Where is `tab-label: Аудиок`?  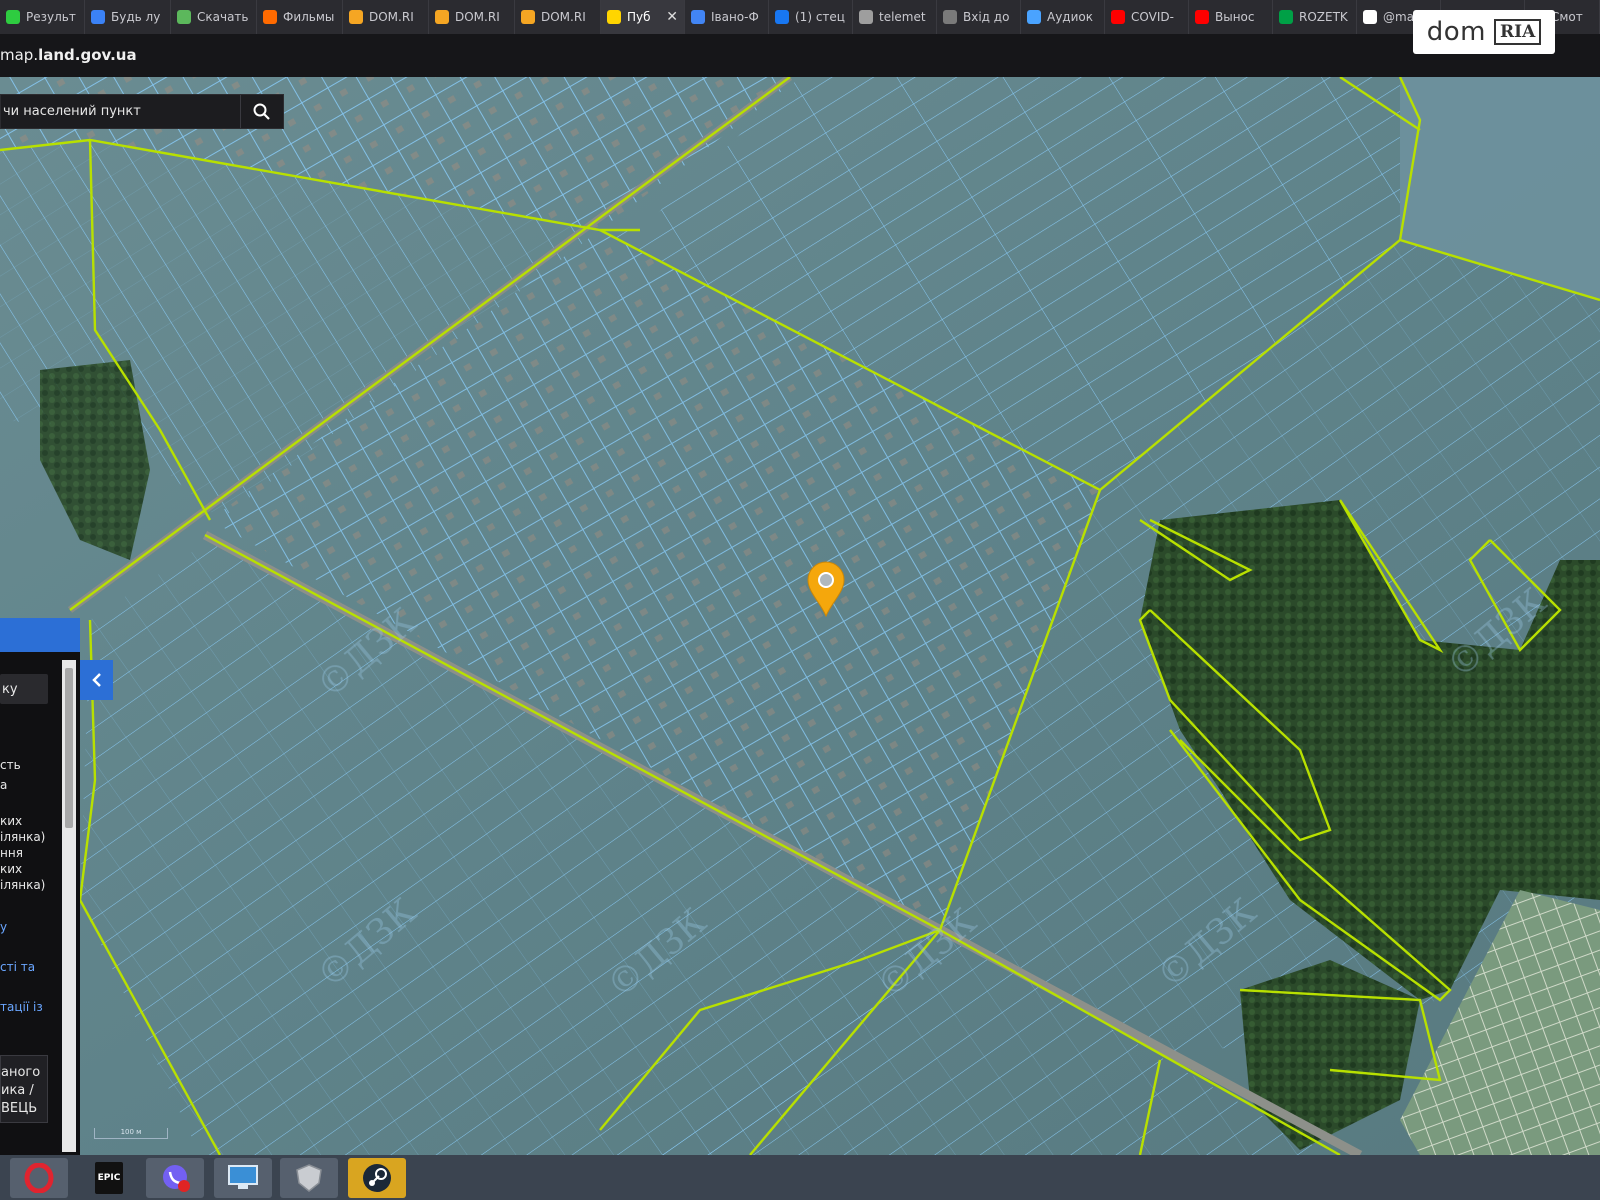 tab-label: Аудиок is located at coordinates (1070, 17).